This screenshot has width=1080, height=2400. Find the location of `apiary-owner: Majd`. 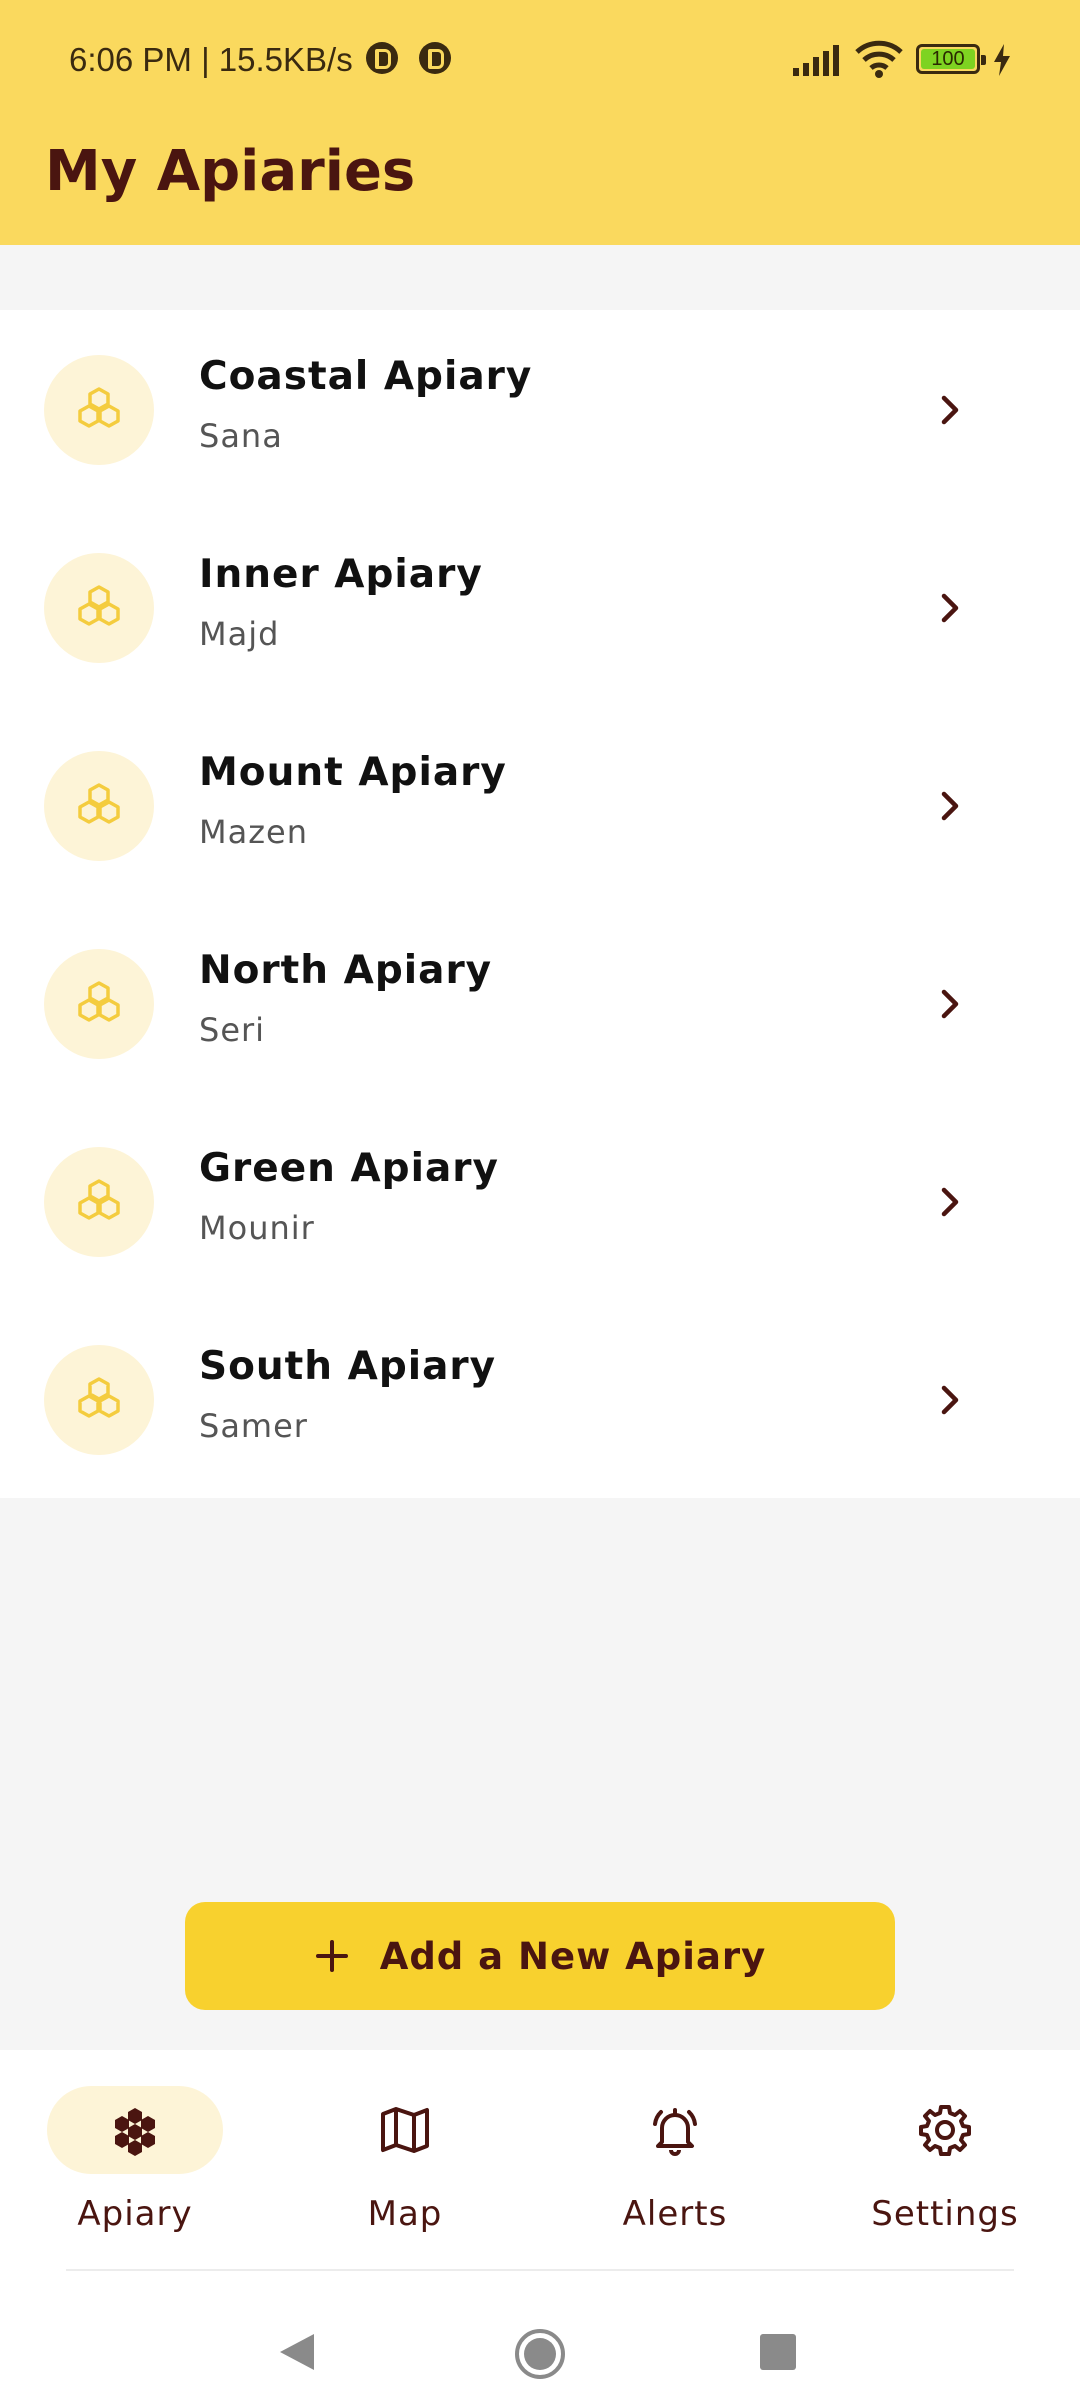

apiary-owner: Majd is located at coordinates (239, 634).